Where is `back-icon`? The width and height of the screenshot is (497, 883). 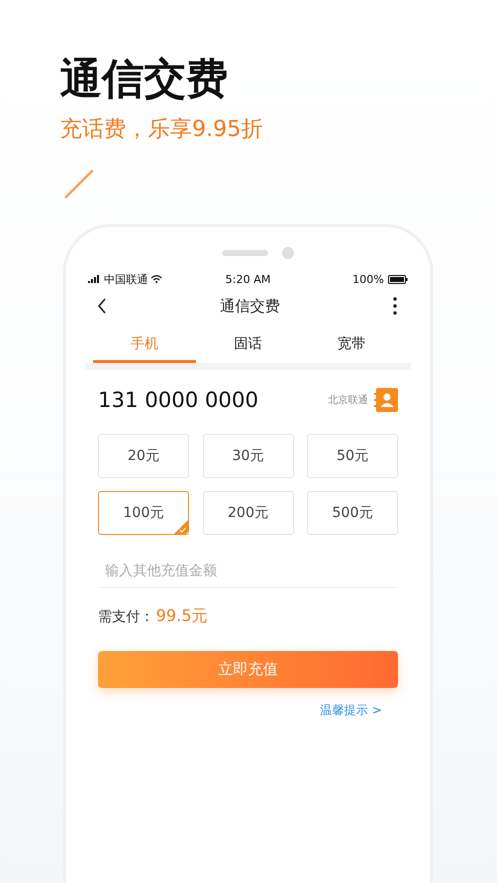 back-icon is located at coordinates (102, 306).